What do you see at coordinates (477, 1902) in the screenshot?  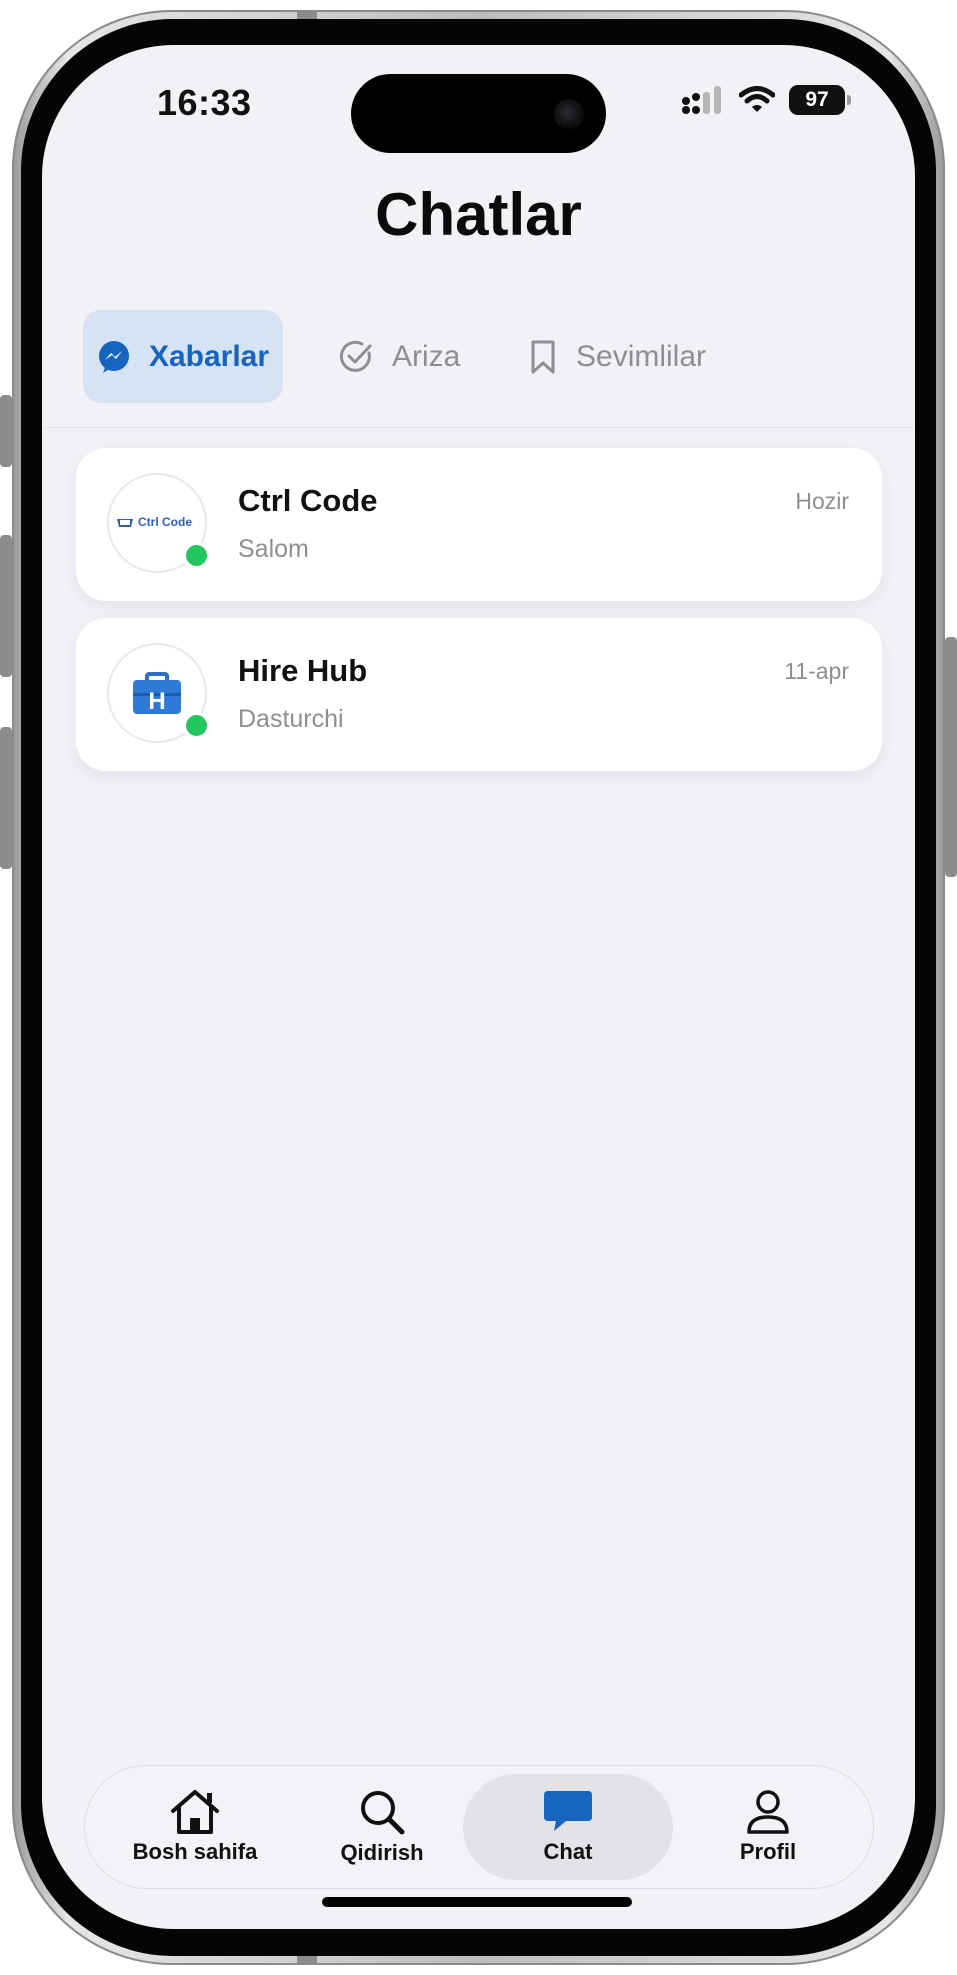 I see `home-indicator` at bounding box center [477, 1902].